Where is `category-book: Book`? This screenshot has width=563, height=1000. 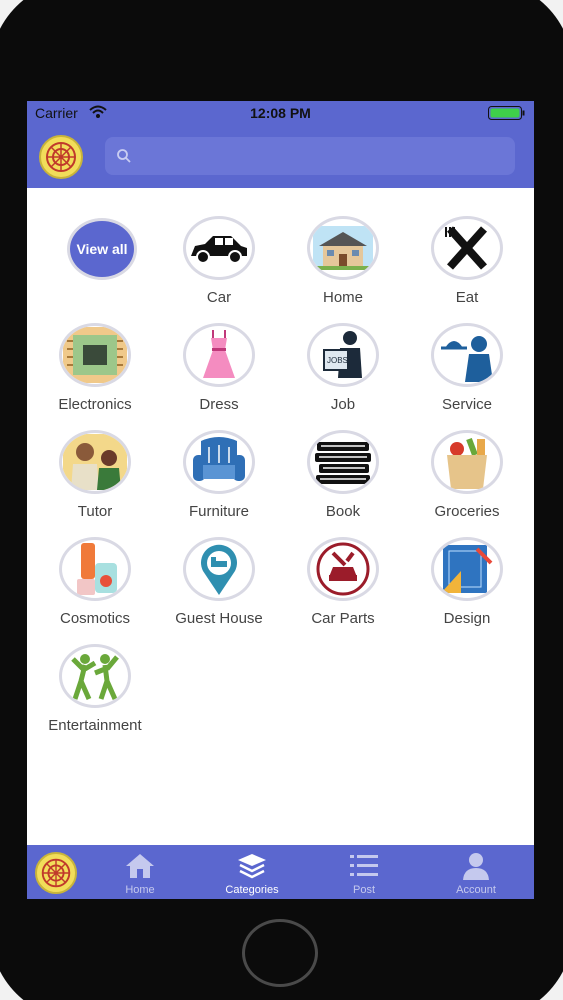 category-book: Book is located at coordinates (343, 461).